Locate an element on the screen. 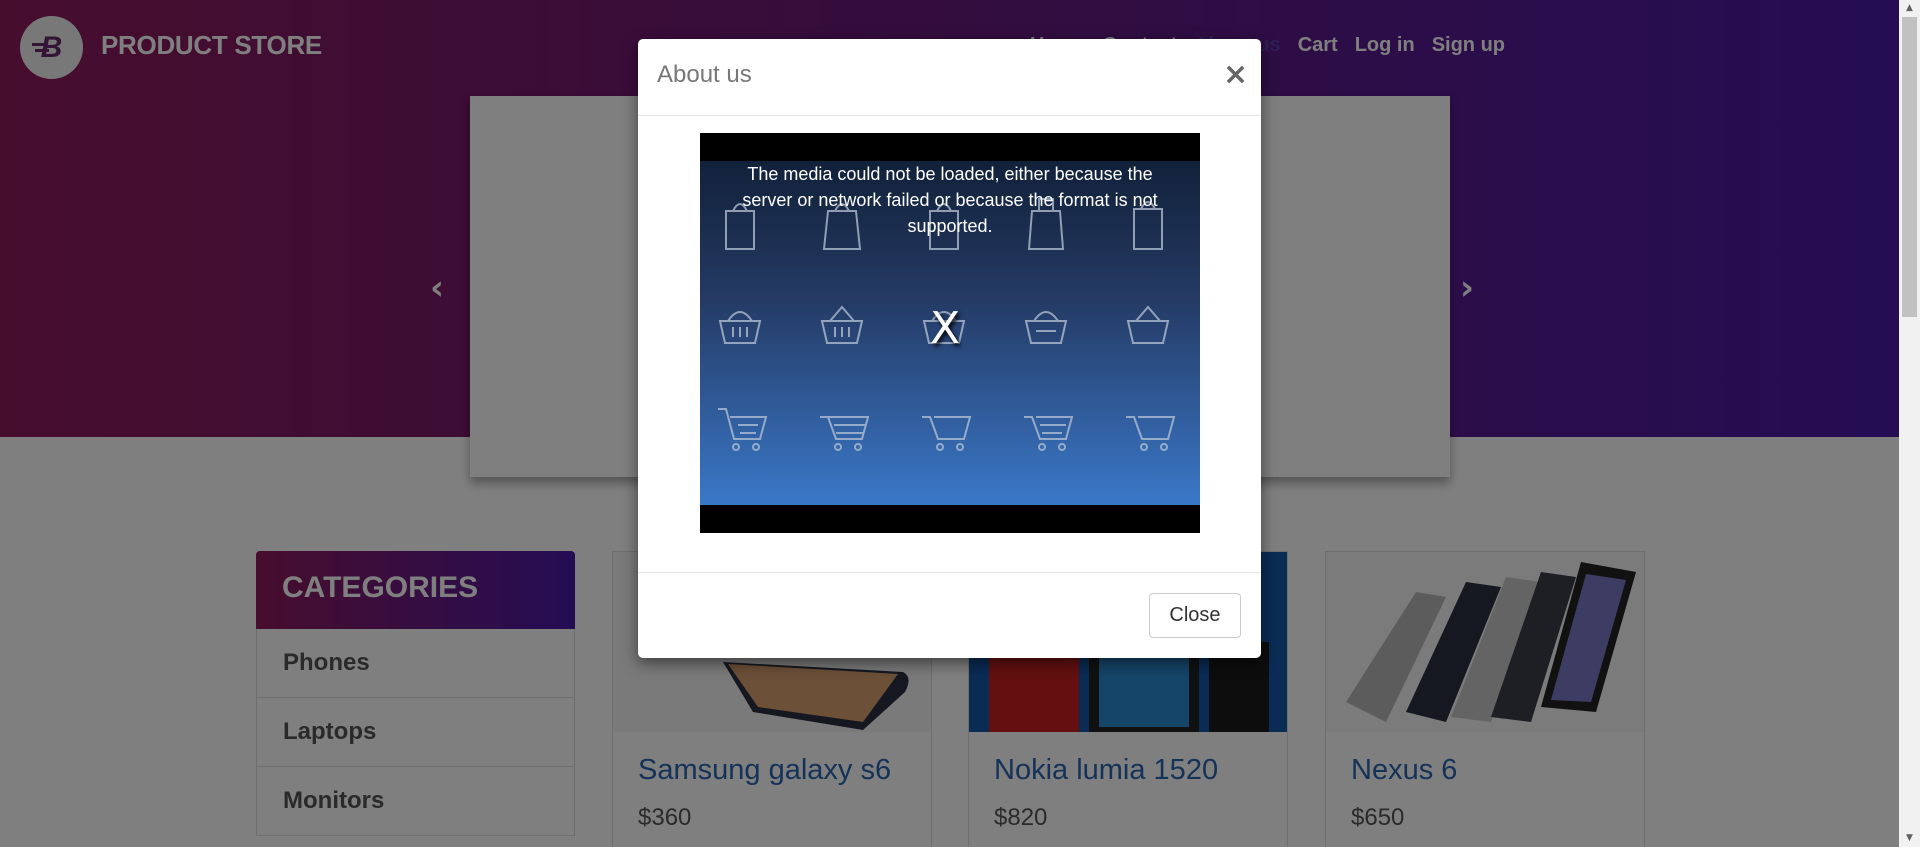  scroll-down-arrow-icon: ▼ is located at coordinates (1909, 838).